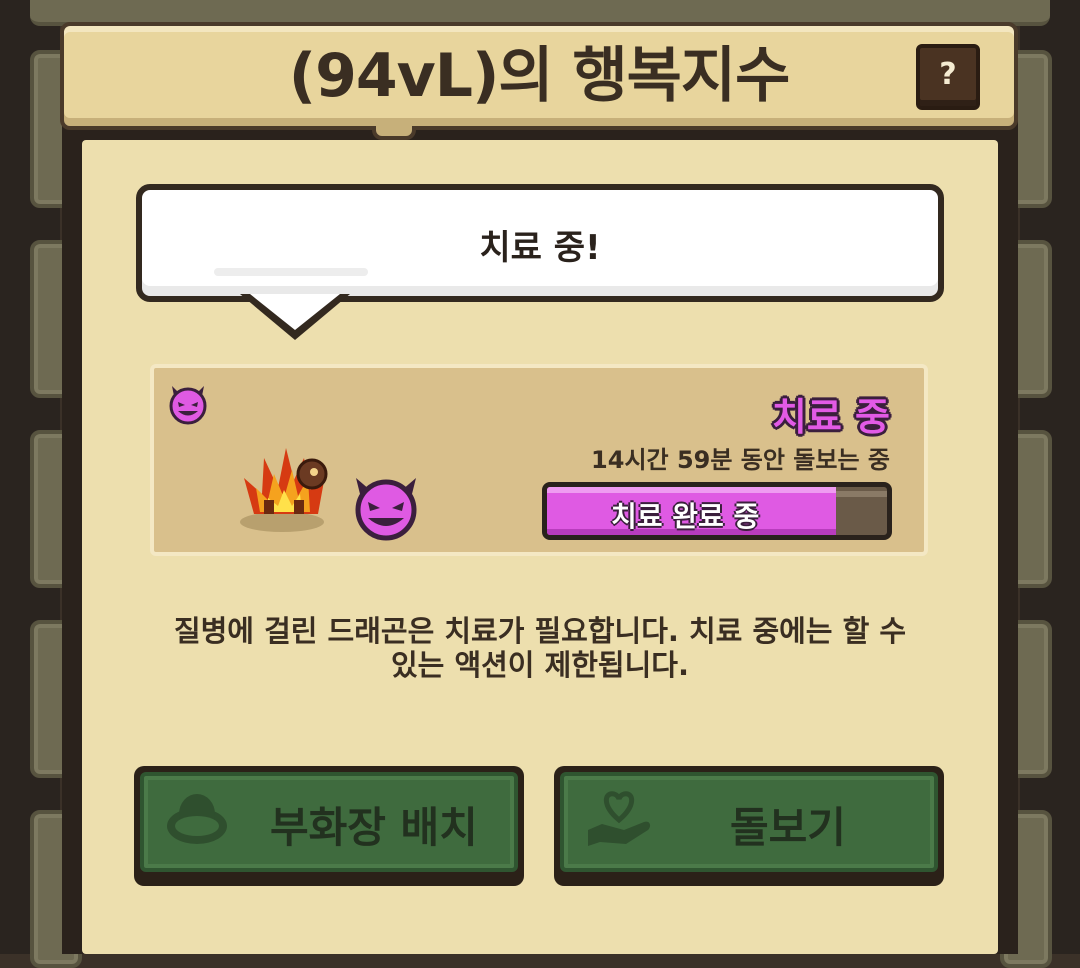 This screenshot has width=1080, height=968. I want to click on bubble-tail, so click(295, 317).